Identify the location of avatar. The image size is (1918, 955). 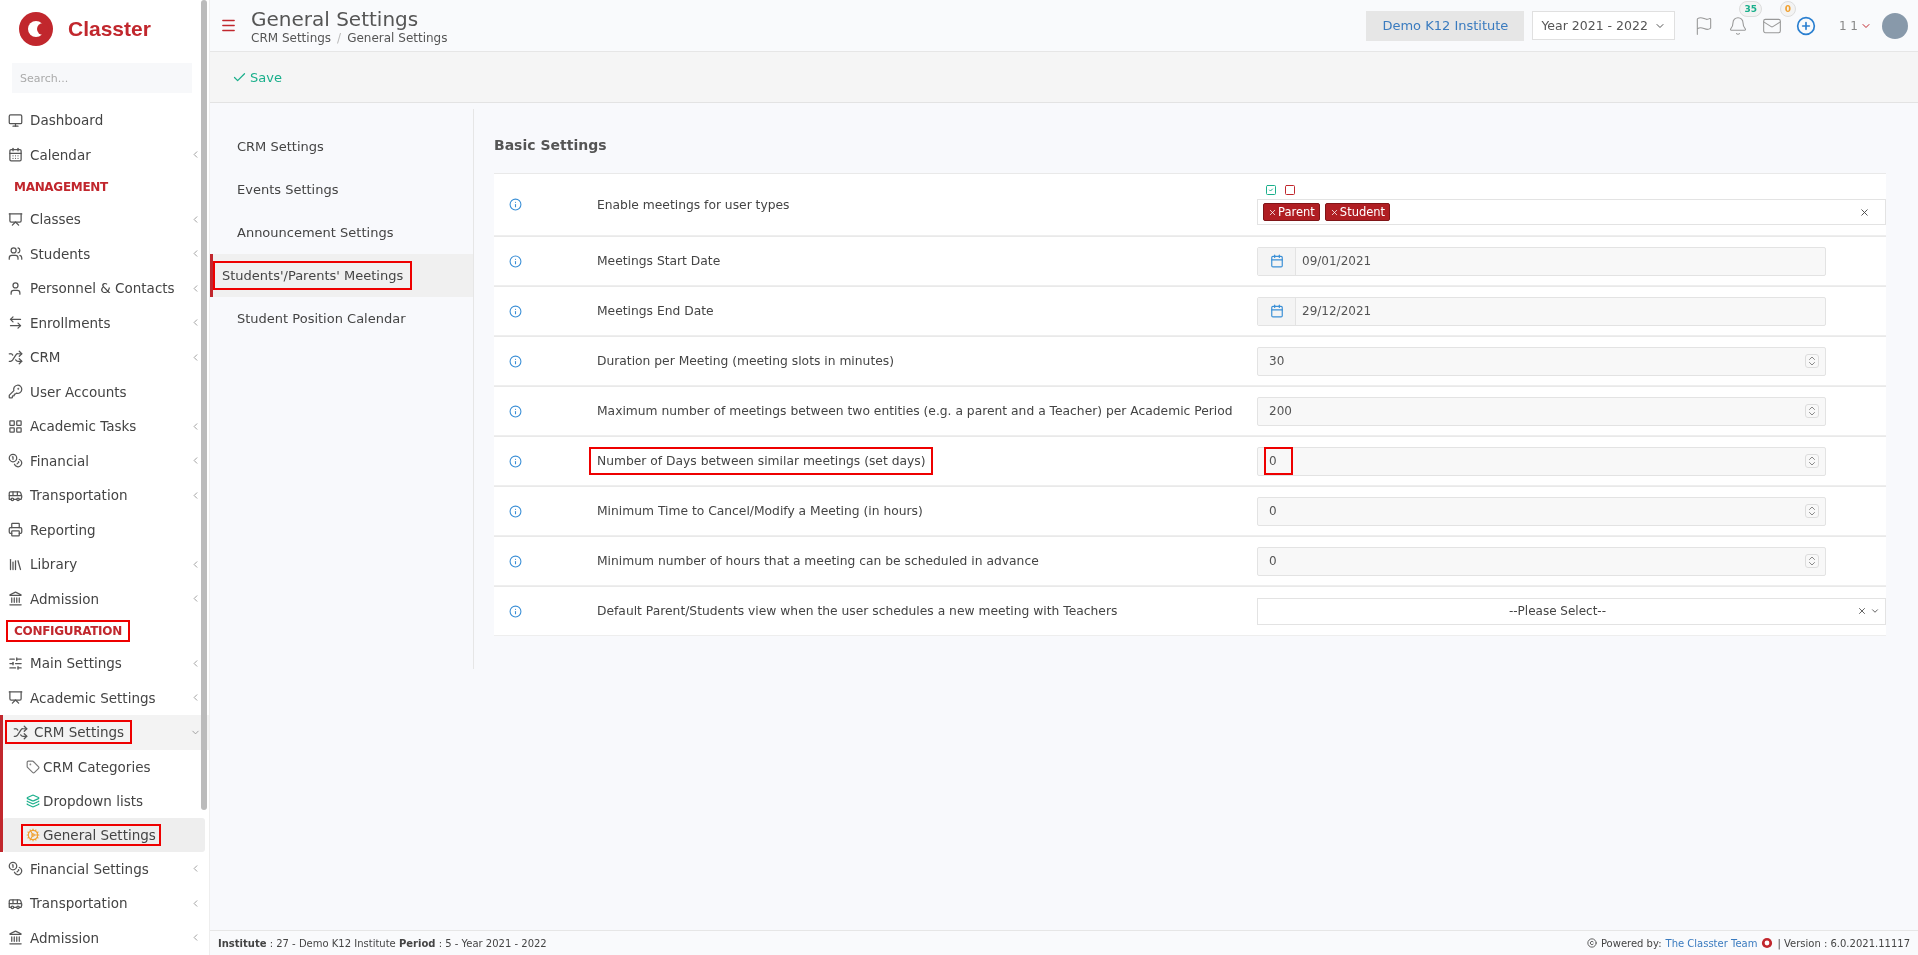
(1895, 25).